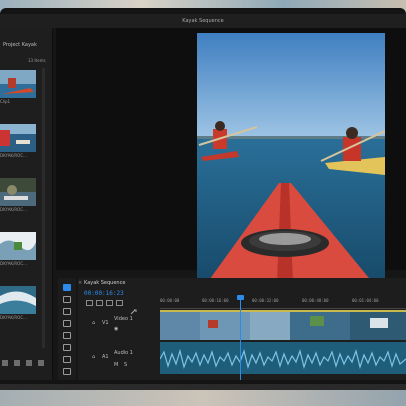  I want to click on mute-icon: M, so click(116, 365).